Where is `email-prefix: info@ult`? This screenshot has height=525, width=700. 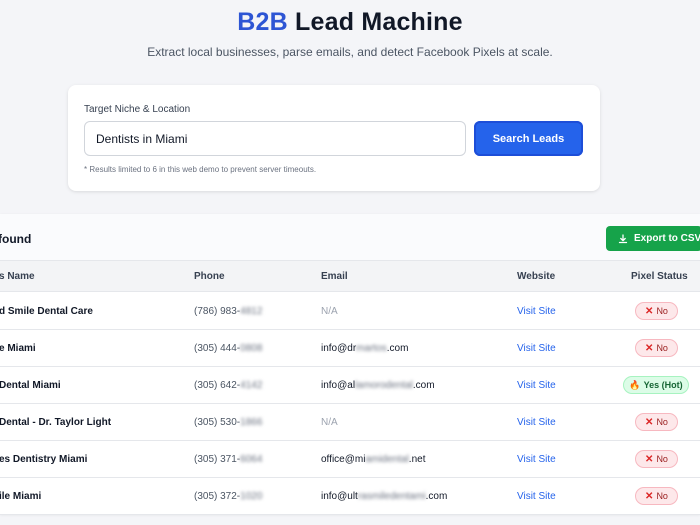 email-prefix: info@ult is located at coordinates (339, 496).